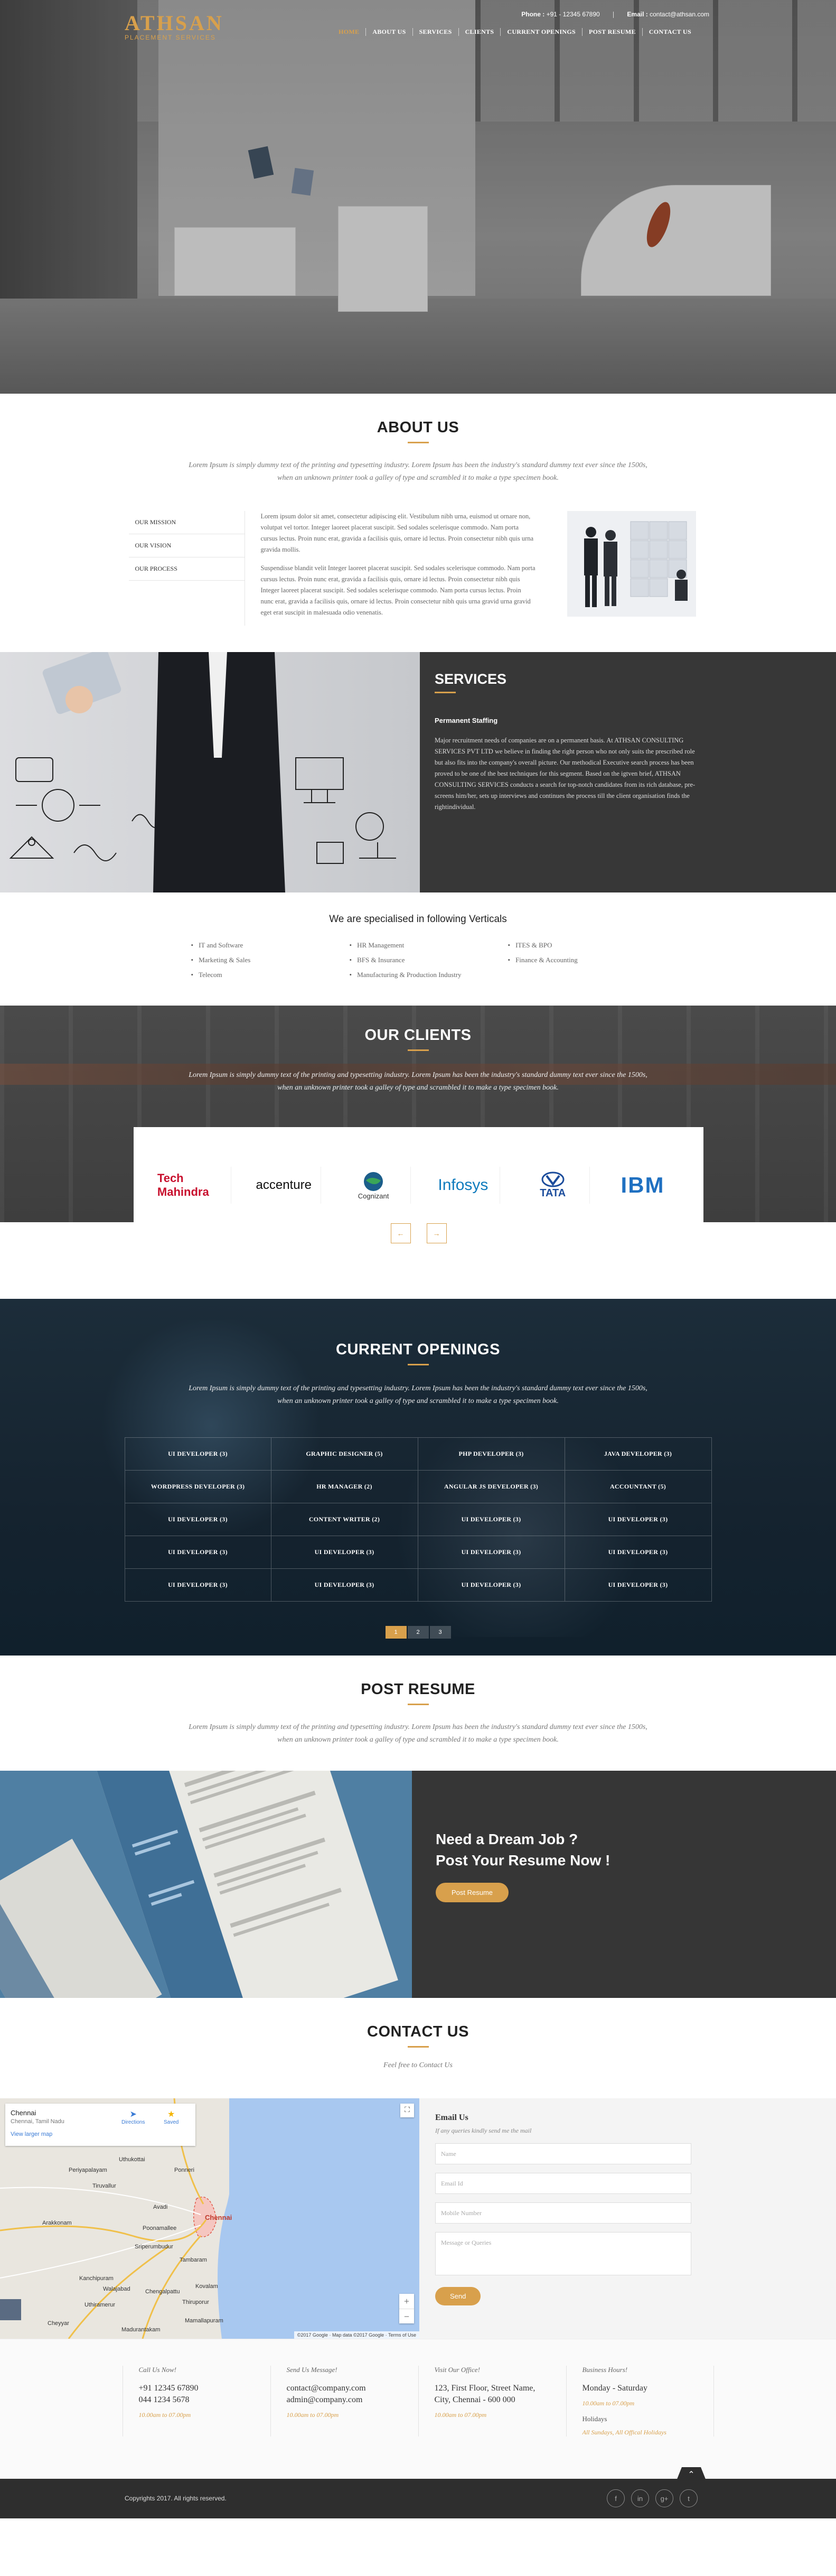  What do you see at coordinates (458, 2296) in the screenshot?
I see `send-button: Send` at bounding box center [458, 2296].